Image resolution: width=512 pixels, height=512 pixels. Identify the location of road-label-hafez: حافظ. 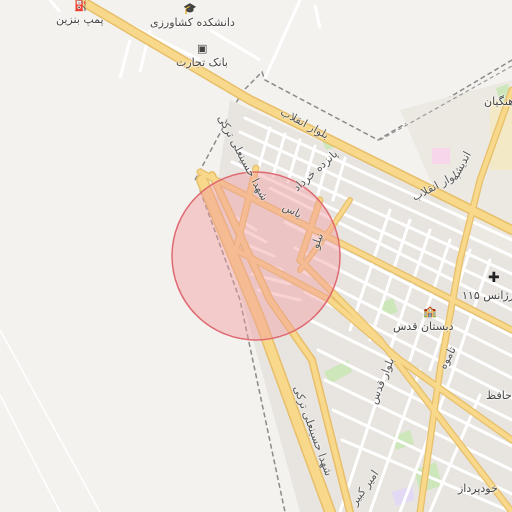
(499, 395).